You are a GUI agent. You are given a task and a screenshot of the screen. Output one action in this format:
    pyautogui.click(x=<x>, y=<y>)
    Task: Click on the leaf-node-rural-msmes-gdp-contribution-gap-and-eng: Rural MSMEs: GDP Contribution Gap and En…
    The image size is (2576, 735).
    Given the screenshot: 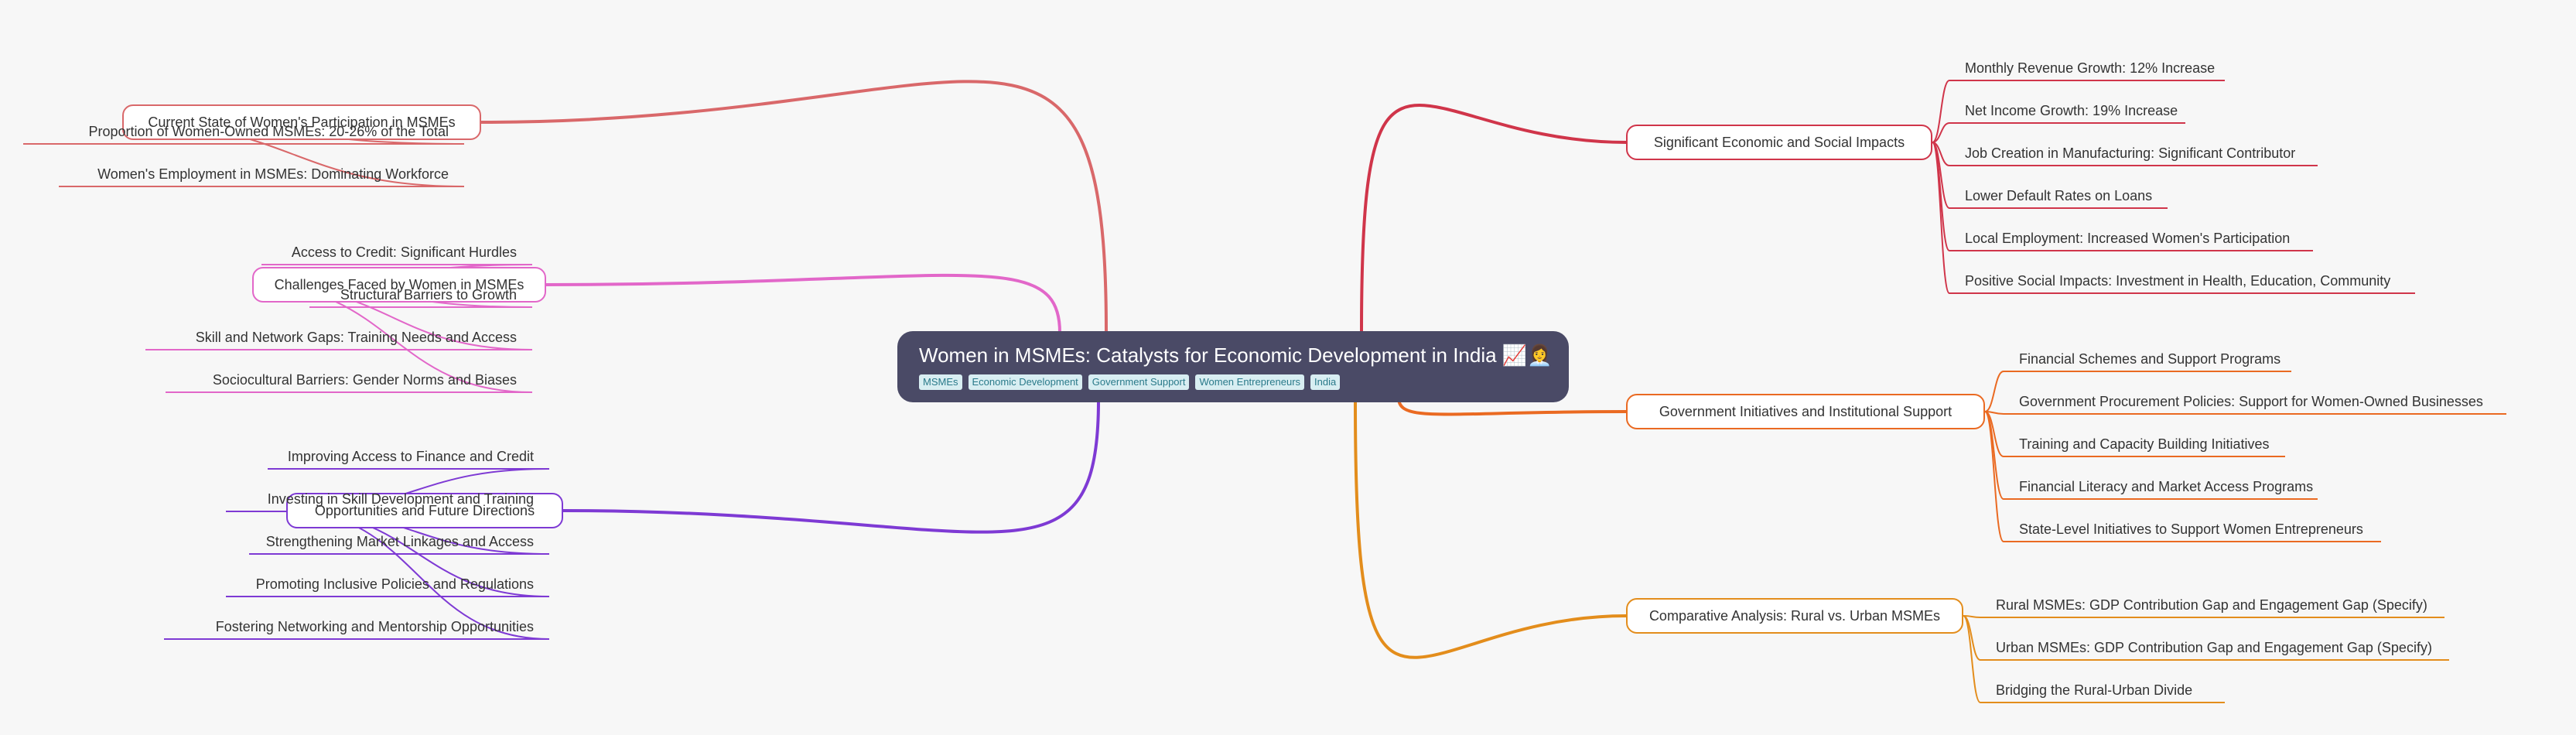 What is the action you would take?
    pyautogui.click(x=2220, y=605)
    